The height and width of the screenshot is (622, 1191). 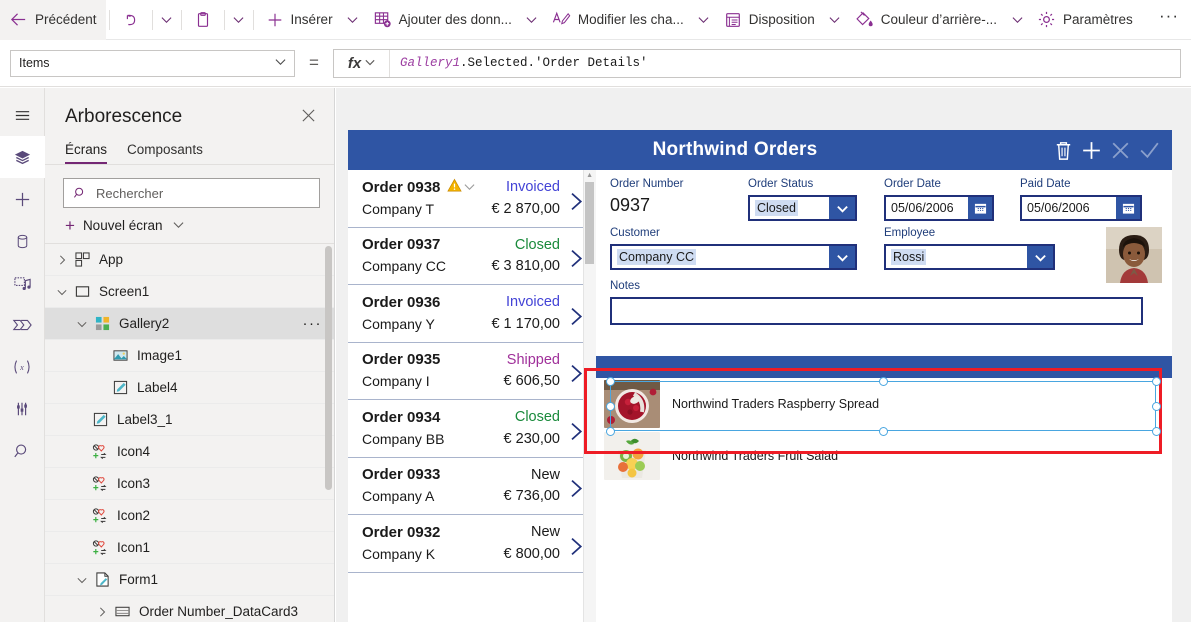 I want to click on order-status-dropdown: Closed, so click(x=802, y=208).